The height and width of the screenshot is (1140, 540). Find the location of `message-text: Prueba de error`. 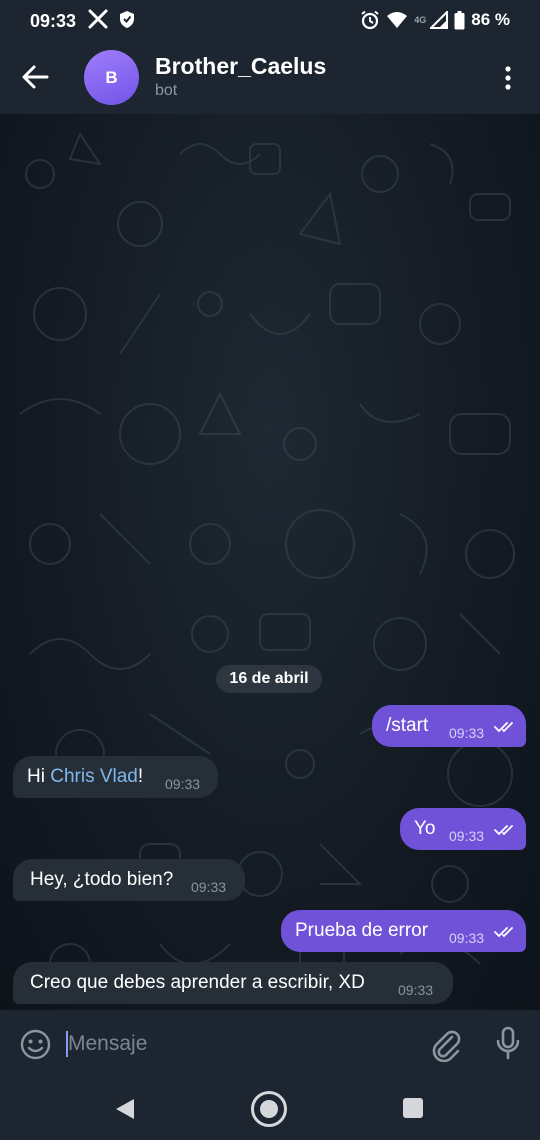

message-text: Prueba de error is located at coordinates (362, 930).